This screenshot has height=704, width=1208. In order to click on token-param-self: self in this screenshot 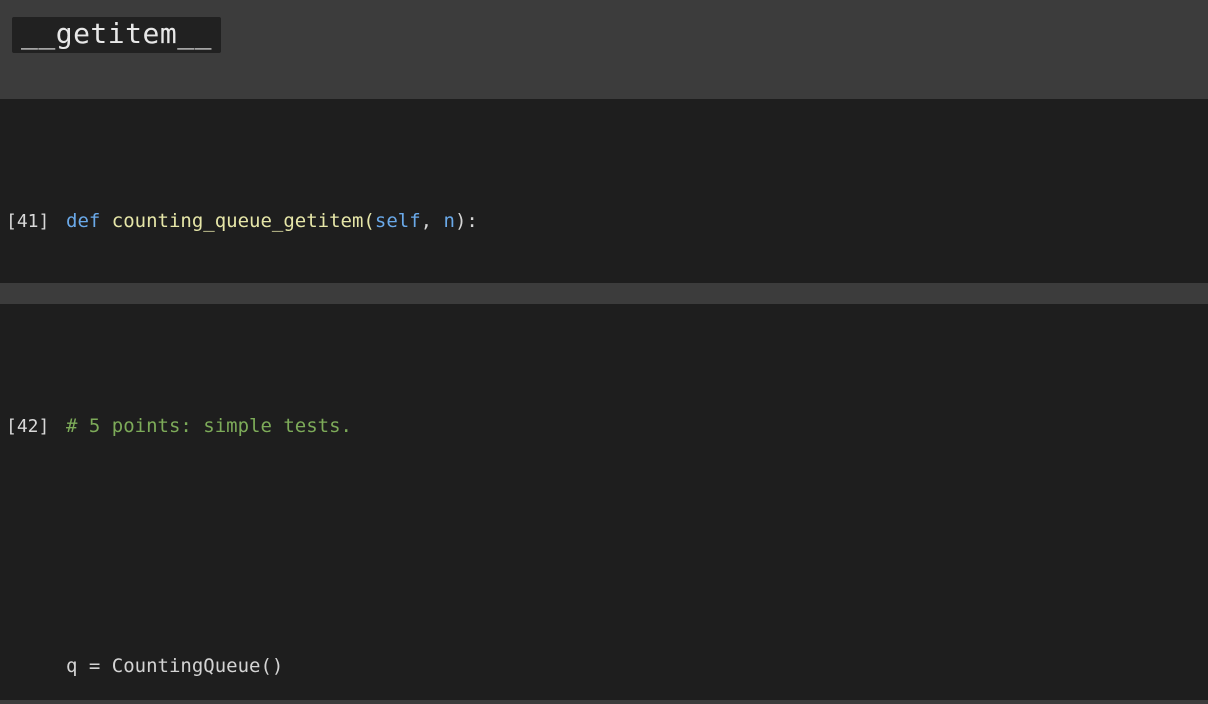, I will do `click(397, 221)`.